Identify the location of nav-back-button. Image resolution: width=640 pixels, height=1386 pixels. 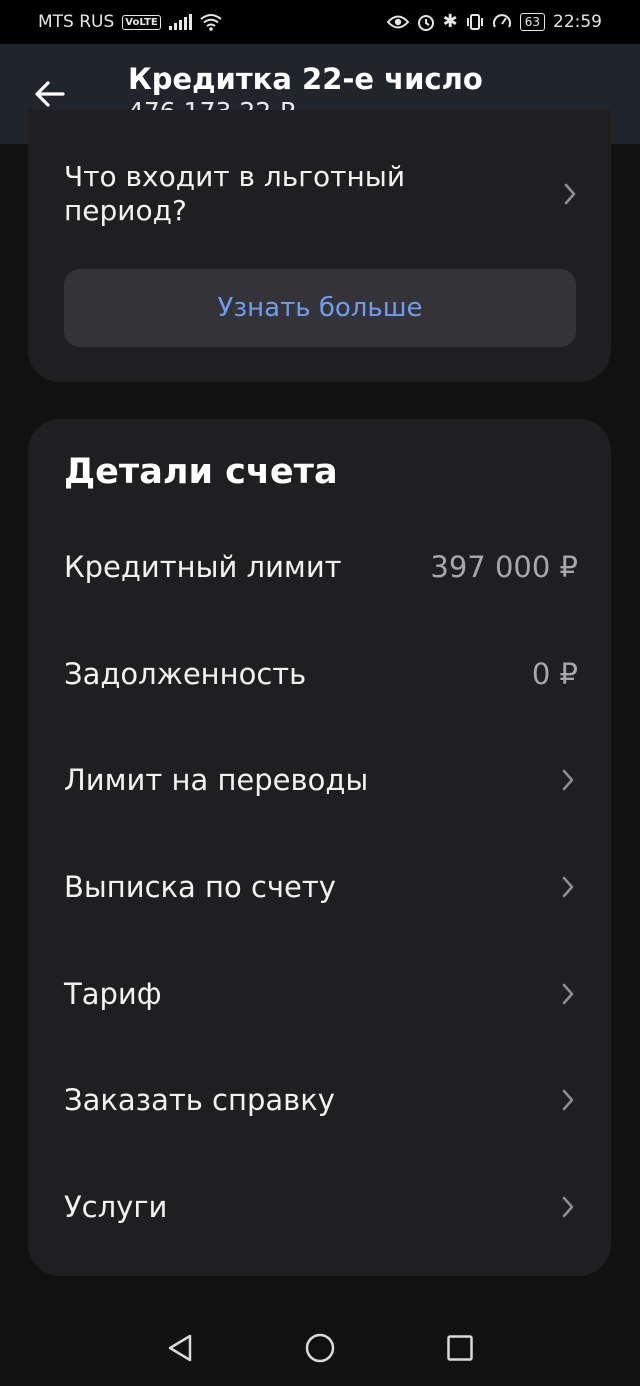
(180, 1348).